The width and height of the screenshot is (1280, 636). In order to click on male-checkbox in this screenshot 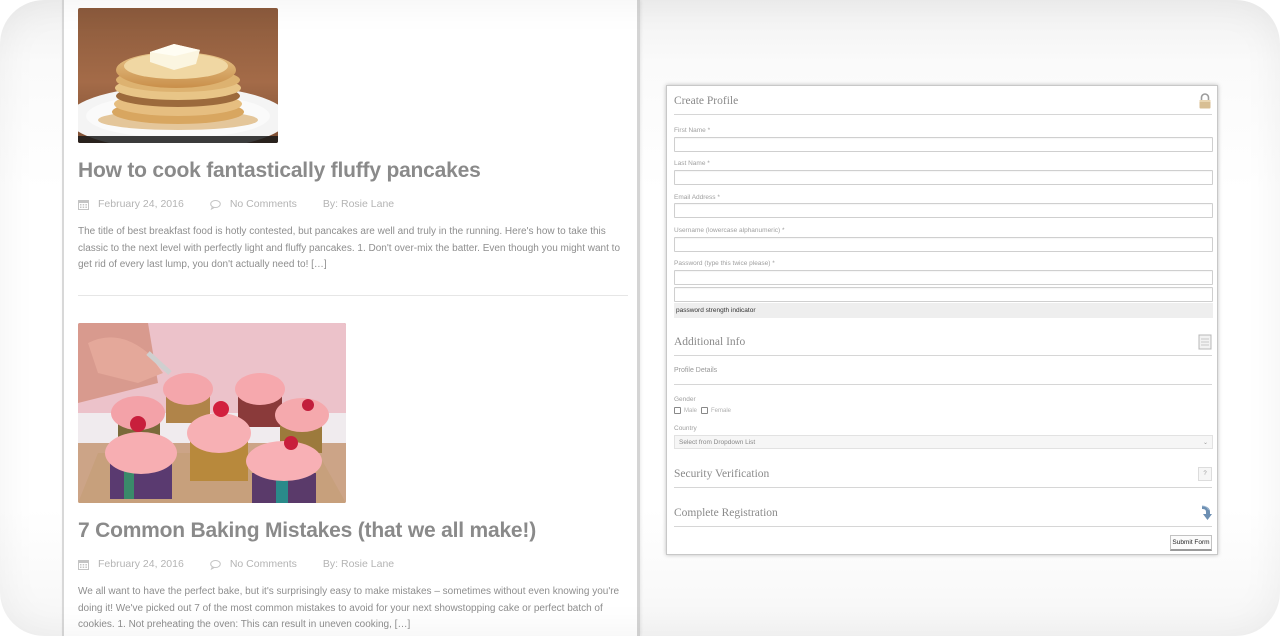, I will do `click(677, 410)`.